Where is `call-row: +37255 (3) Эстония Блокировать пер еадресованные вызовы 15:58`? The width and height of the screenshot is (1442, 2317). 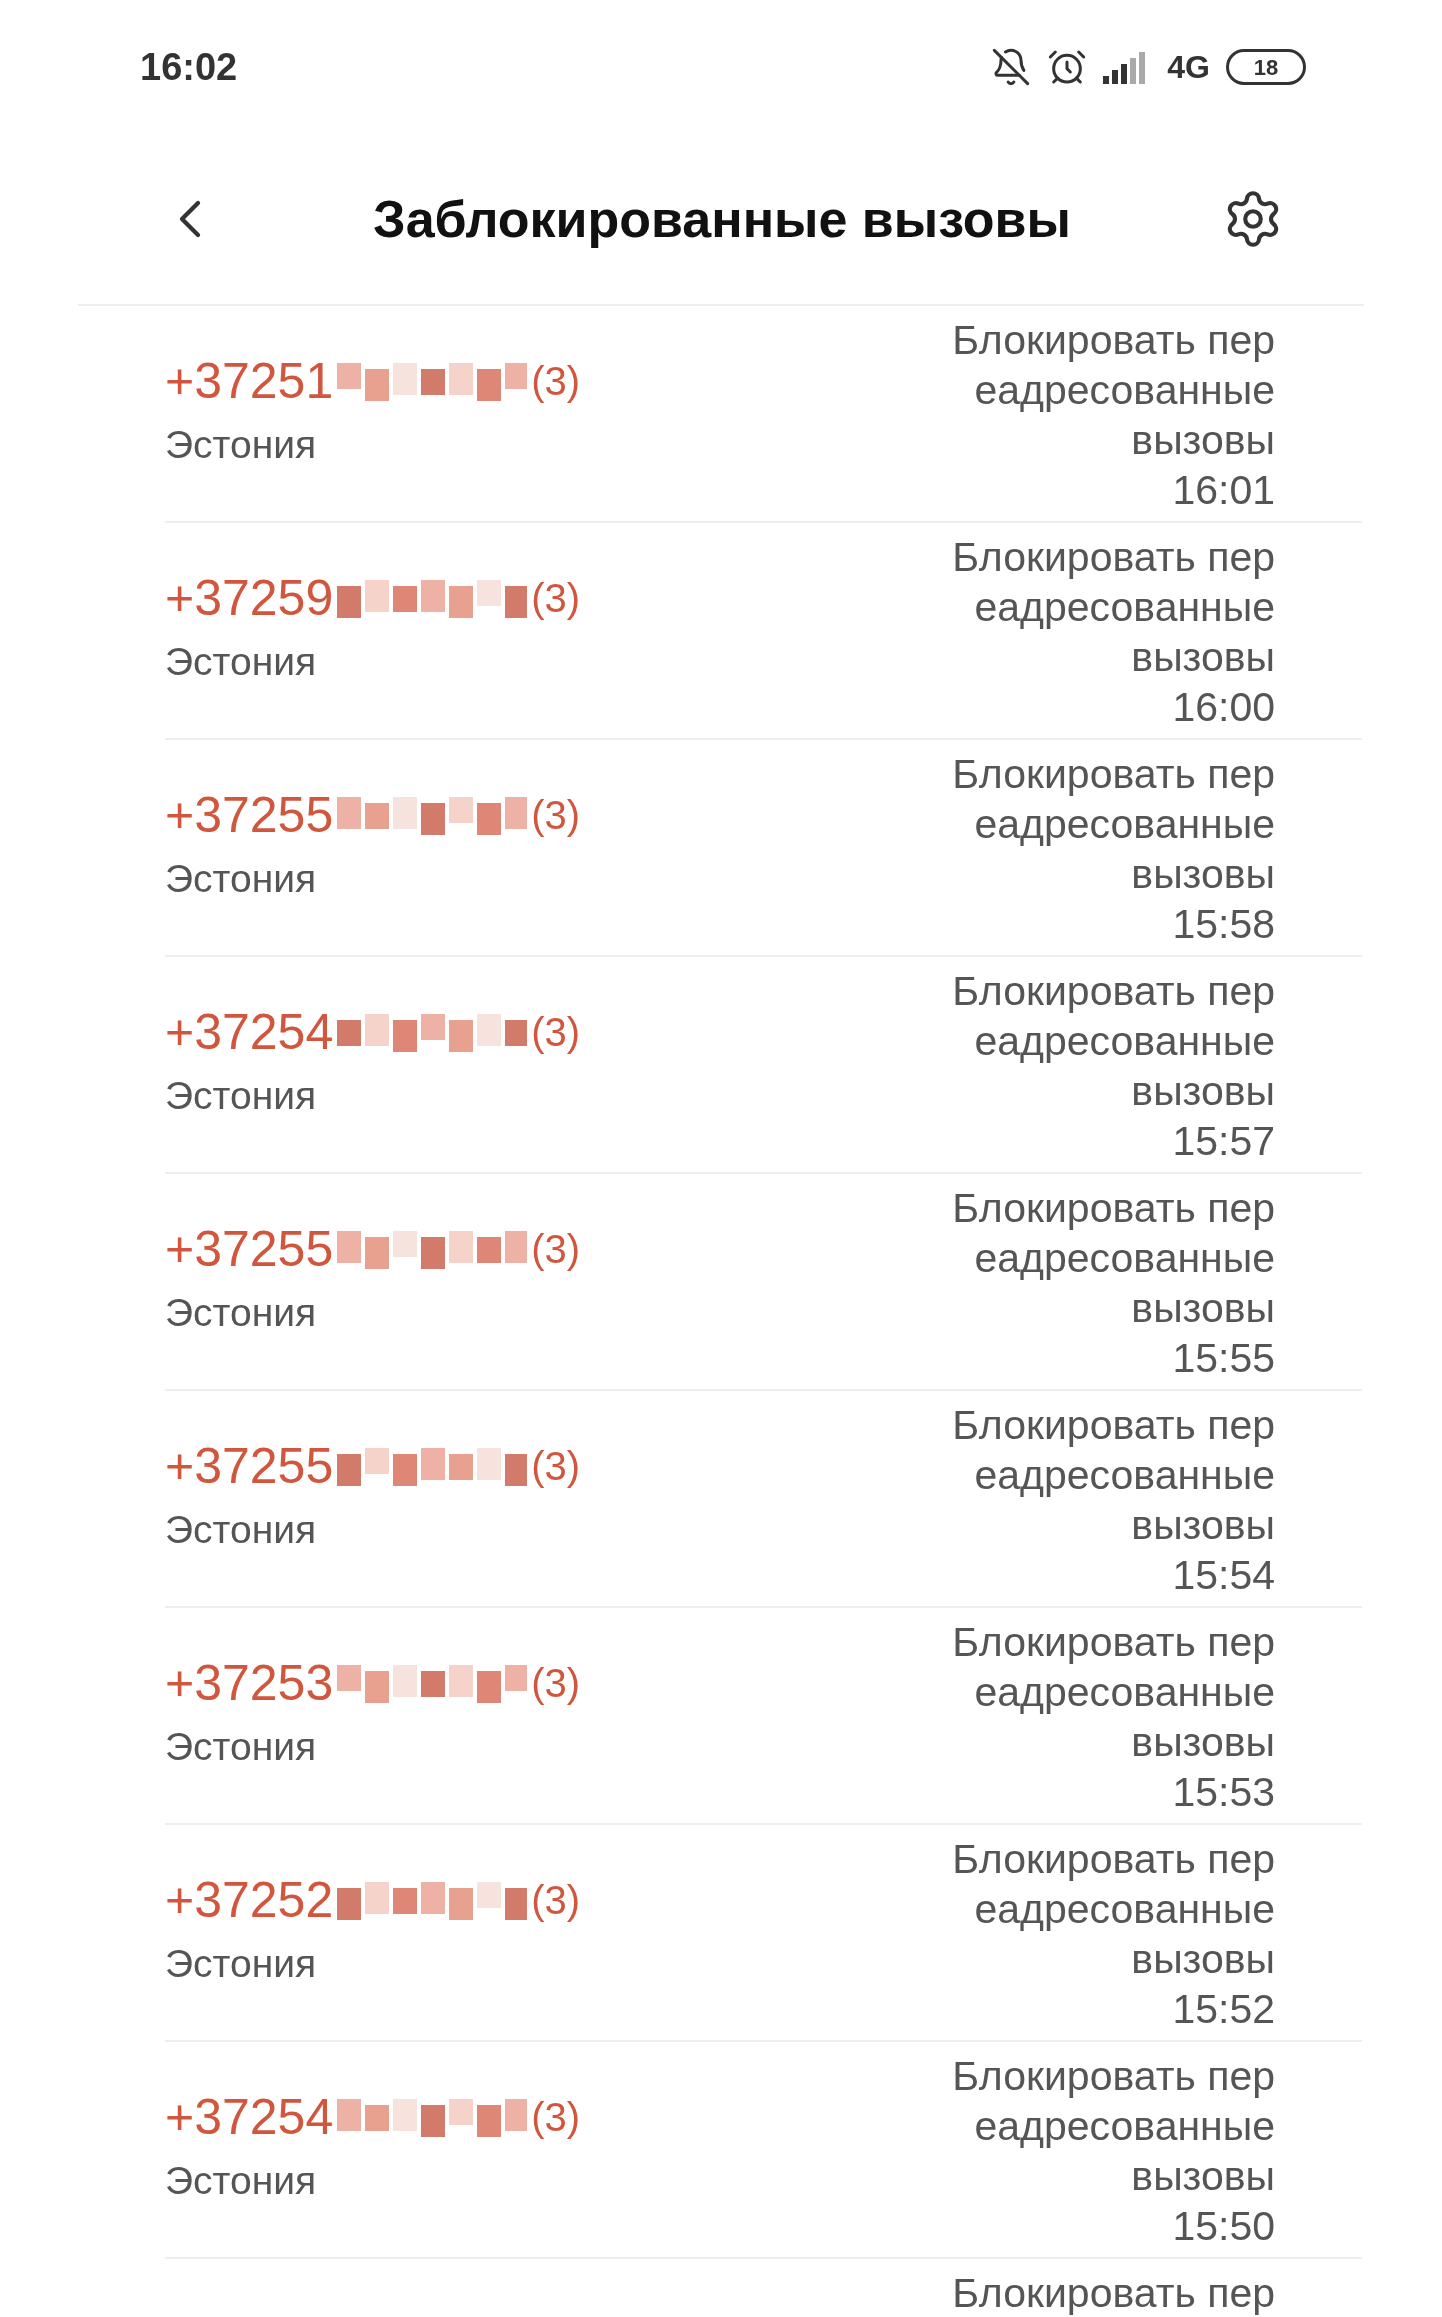 call-row: +37255 (3) Эстония Блокировать пер еадресованные вызовы 15:58 is located at coordinates (763, 848).